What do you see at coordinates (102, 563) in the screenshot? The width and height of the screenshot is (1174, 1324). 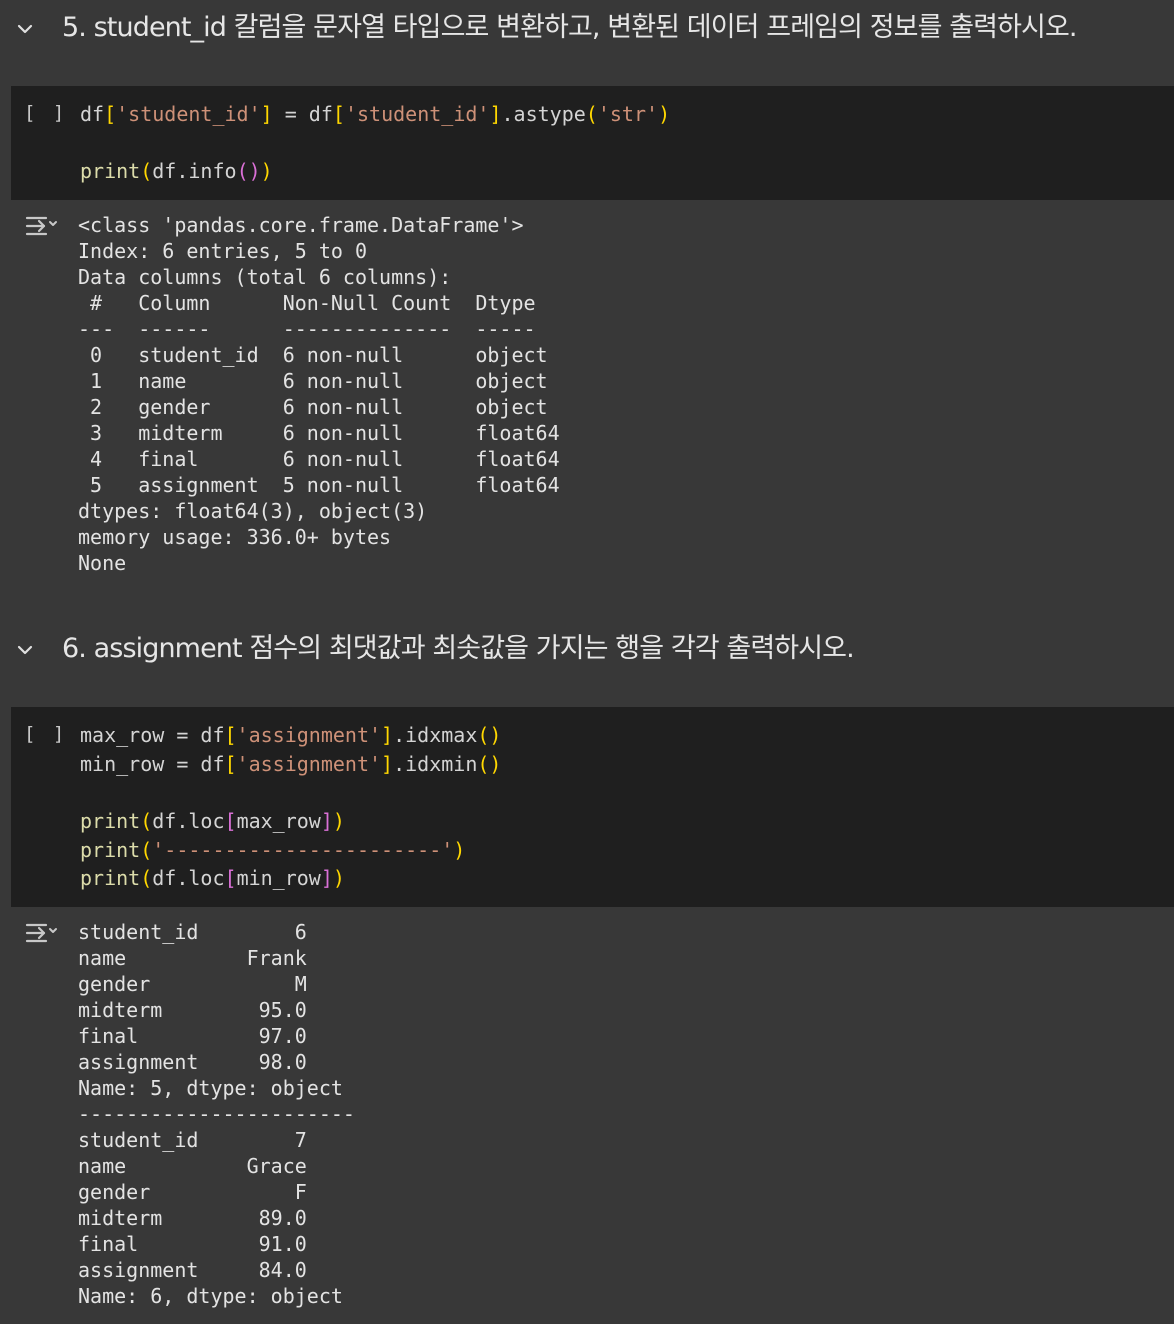 I see `output-line: None` at bounding box center [102, 563].